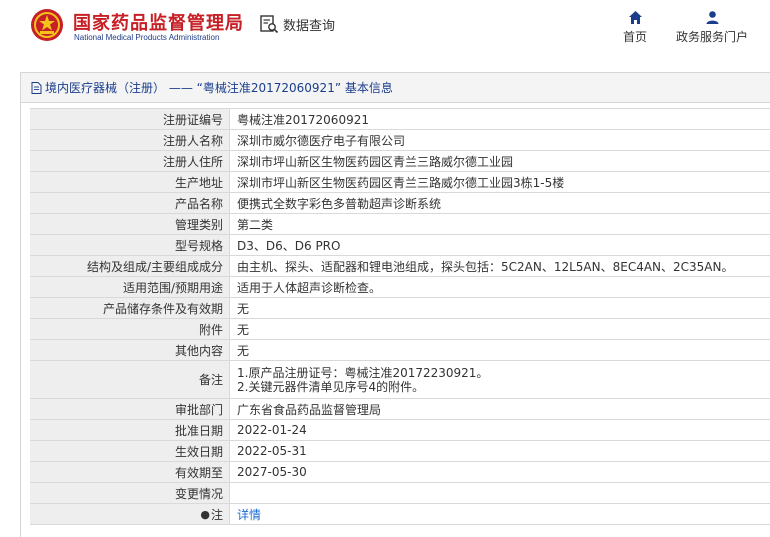  I want to click on field-label: 注册证编号, so click(130, 119).